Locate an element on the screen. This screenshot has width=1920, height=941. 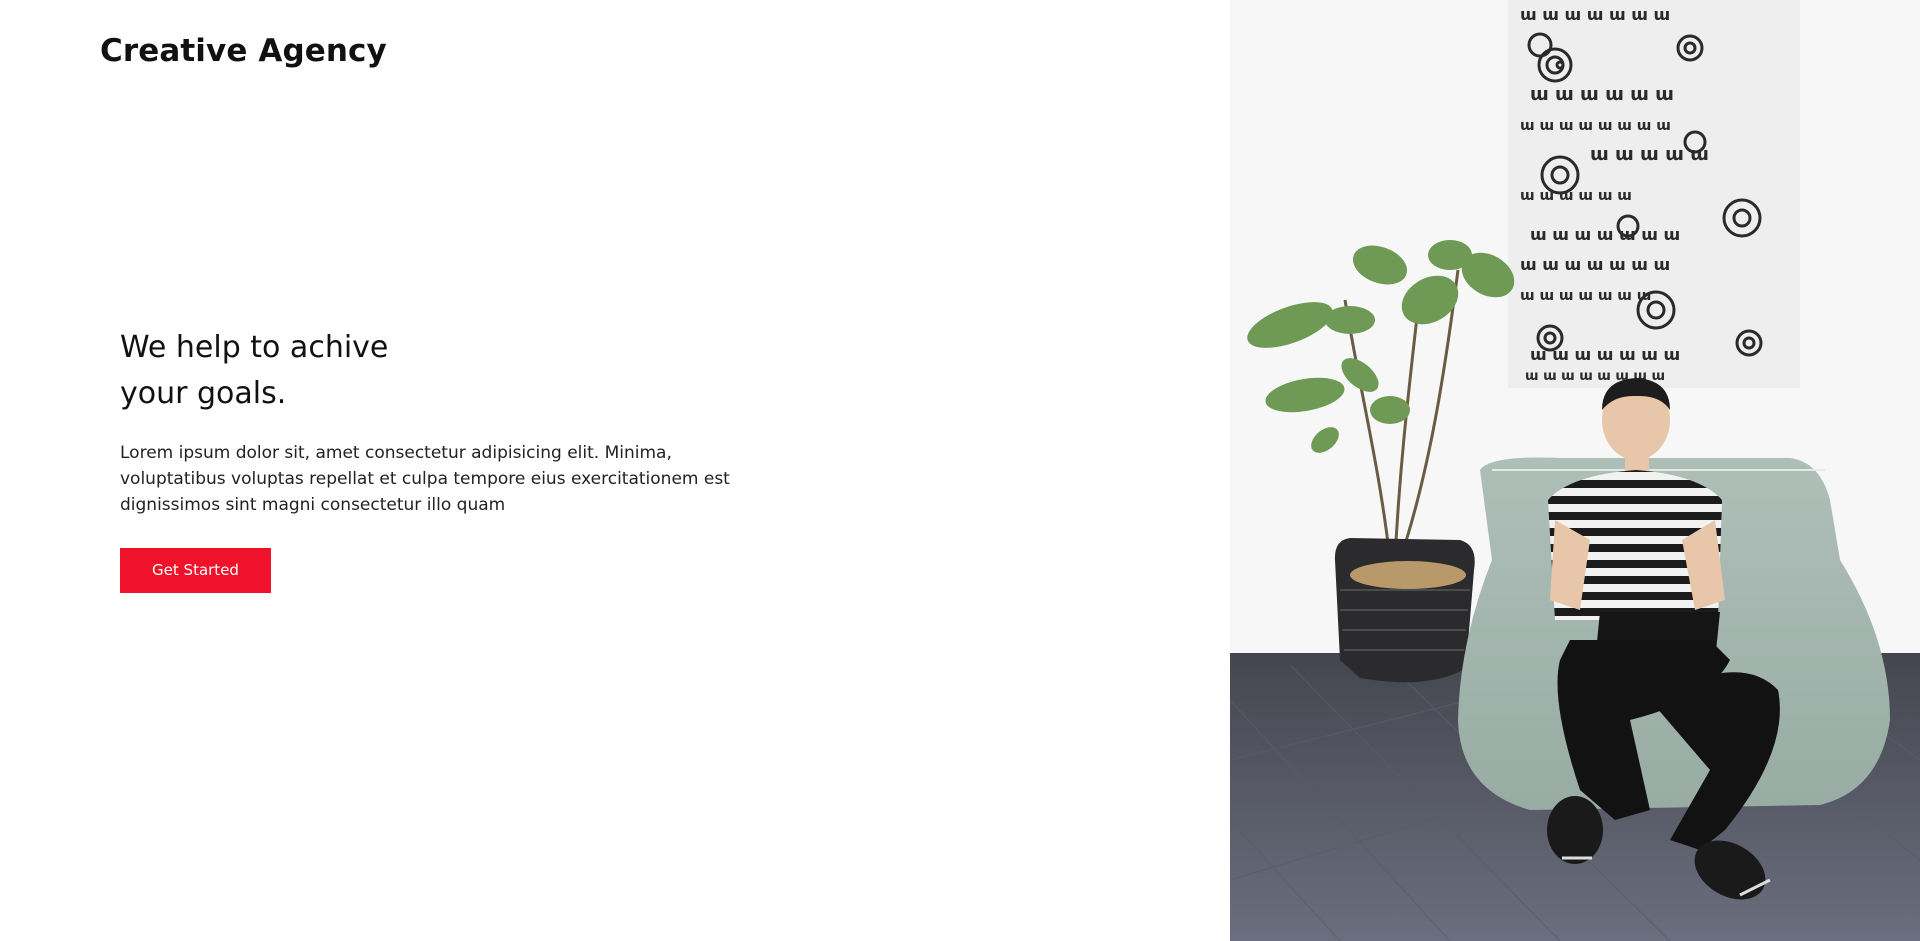
hero-title: We help to achive your goals. is located at coordinates (254, 370).